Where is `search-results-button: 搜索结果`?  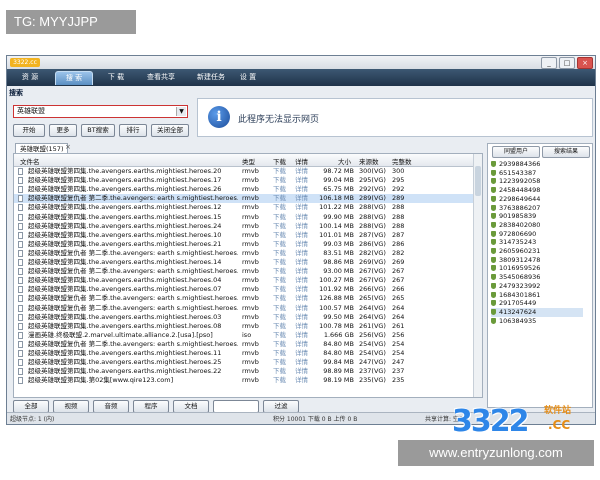 search-results-button: 搜索结果 is located at coordinates (566, 152).